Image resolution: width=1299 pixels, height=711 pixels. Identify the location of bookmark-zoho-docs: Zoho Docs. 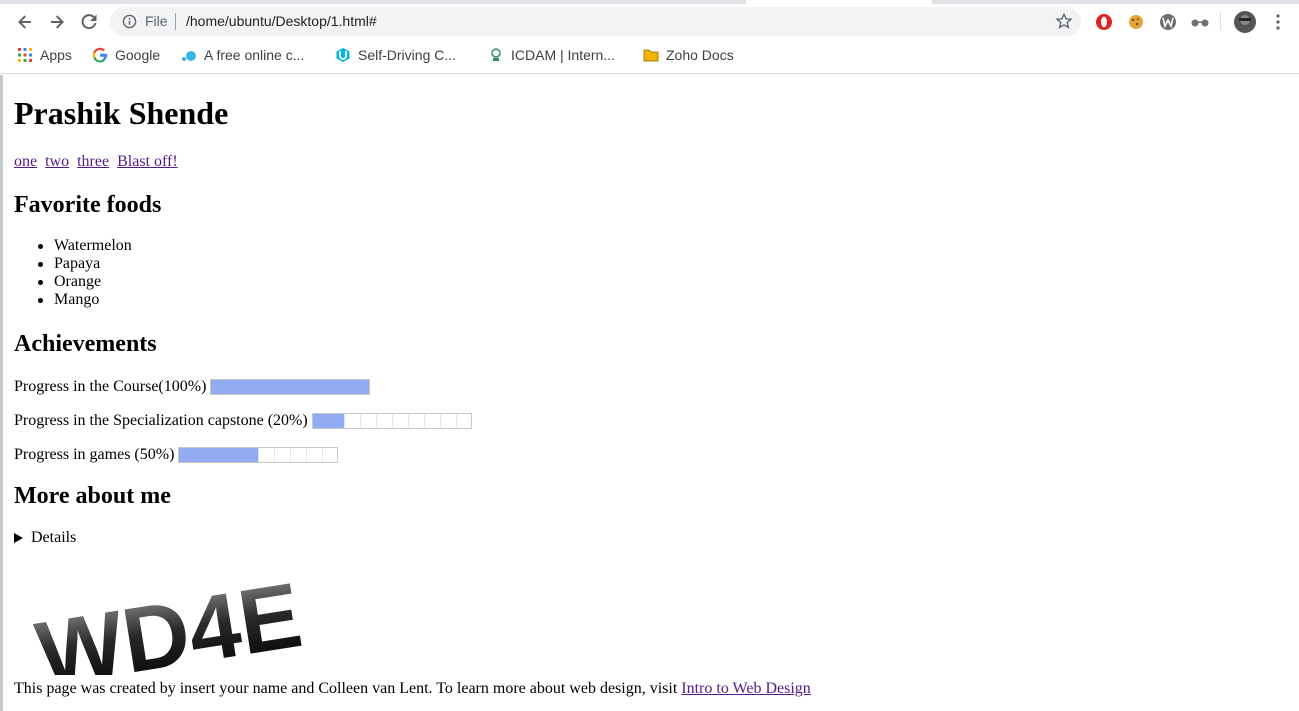
(688, 55).